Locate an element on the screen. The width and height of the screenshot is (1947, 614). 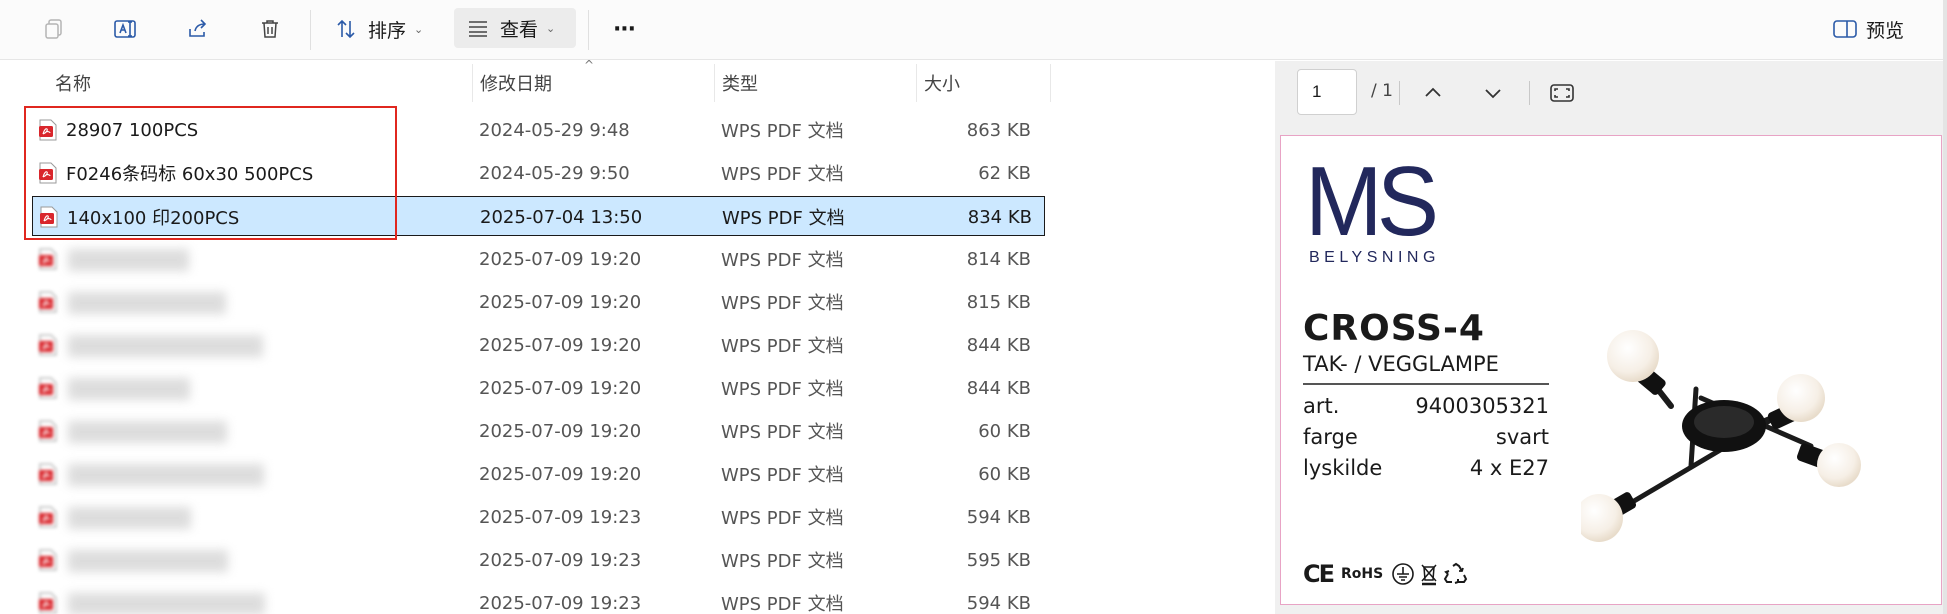
spec-key: lyskilde is located at coordinates (1343, 468).